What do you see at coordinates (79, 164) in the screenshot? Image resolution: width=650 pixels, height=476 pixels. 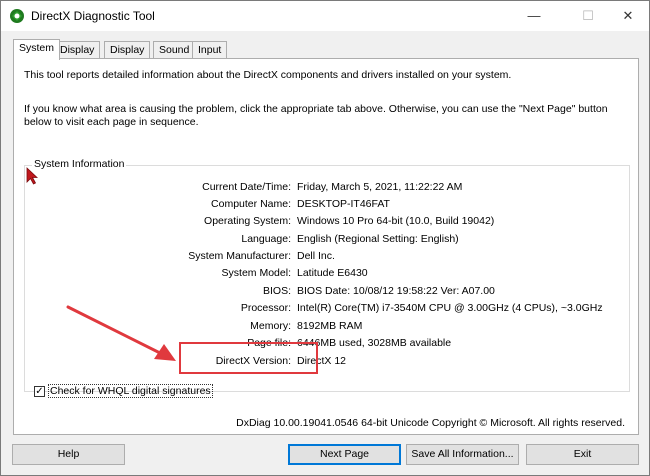 I see `group-title: System Information` at bounding box center [79, 164].